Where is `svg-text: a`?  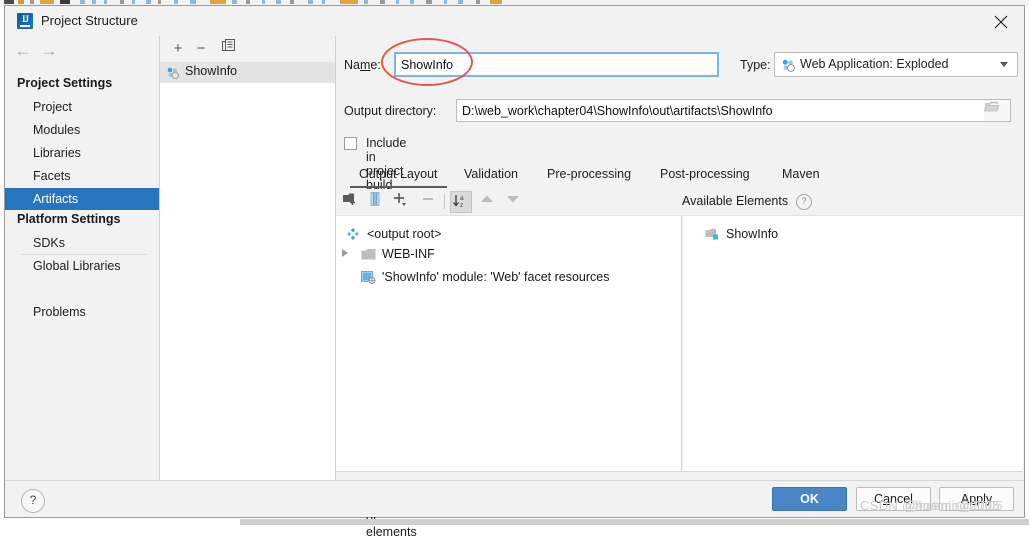
svg-text: a is located at coordinates (462, 198).